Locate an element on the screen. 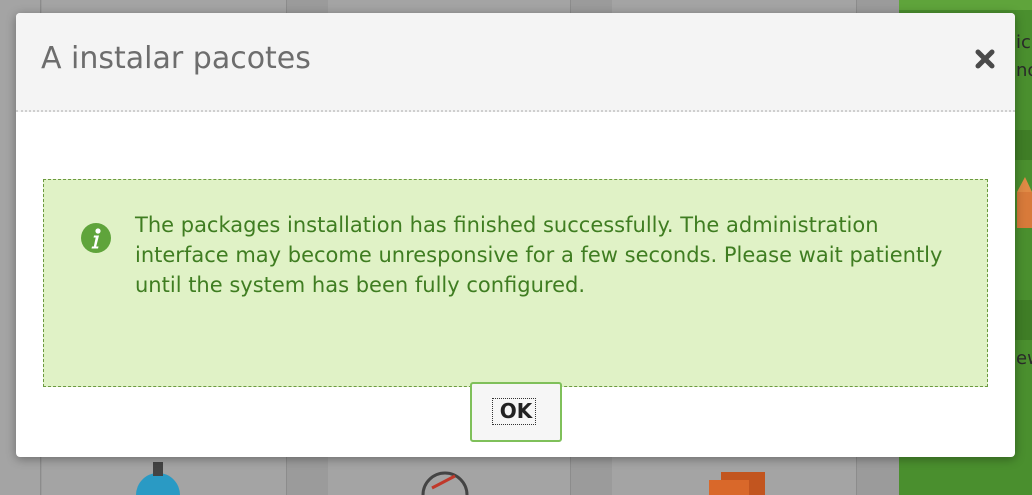 This screenshot has width=1032, height=495. firewall-icon is located at coordinates (1024, 202).